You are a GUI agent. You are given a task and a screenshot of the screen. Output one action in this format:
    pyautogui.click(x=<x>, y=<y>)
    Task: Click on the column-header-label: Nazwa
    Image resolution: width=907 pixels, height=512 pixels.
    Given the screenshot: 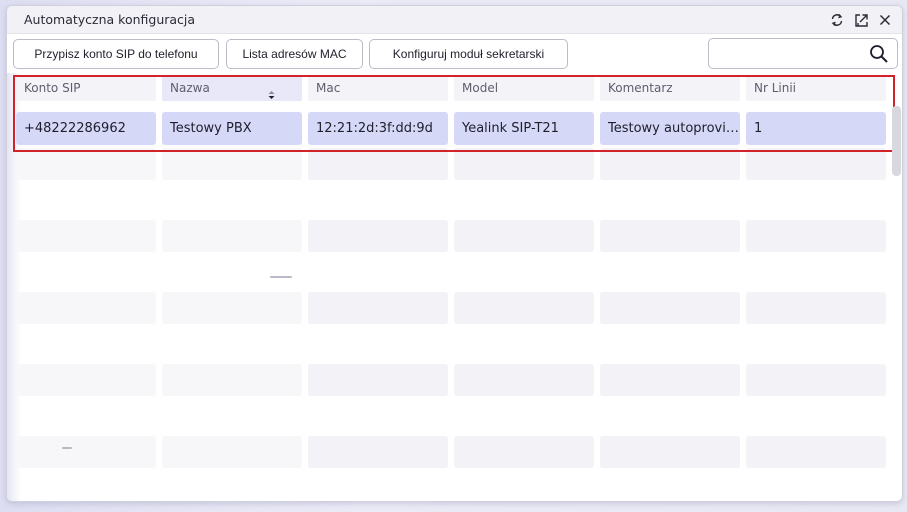 What is the action you would take?
    pyautogui.click(x=190, y=88)
    